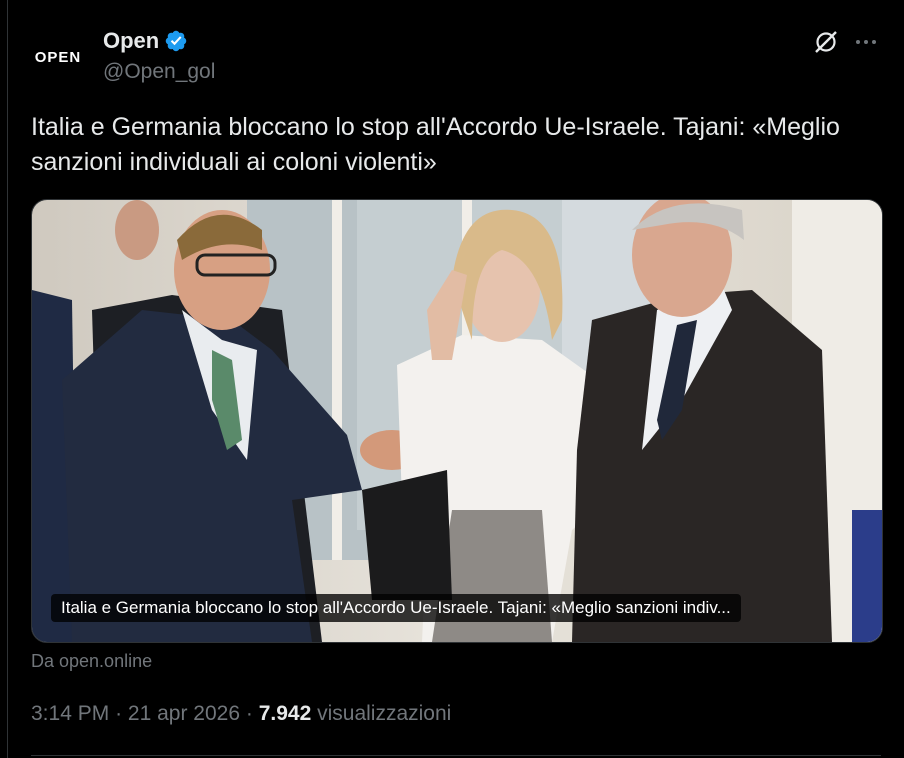 The width and height of the screenshot is (904, 758). I want to click on views-count: 7.942, so click(285, 713).